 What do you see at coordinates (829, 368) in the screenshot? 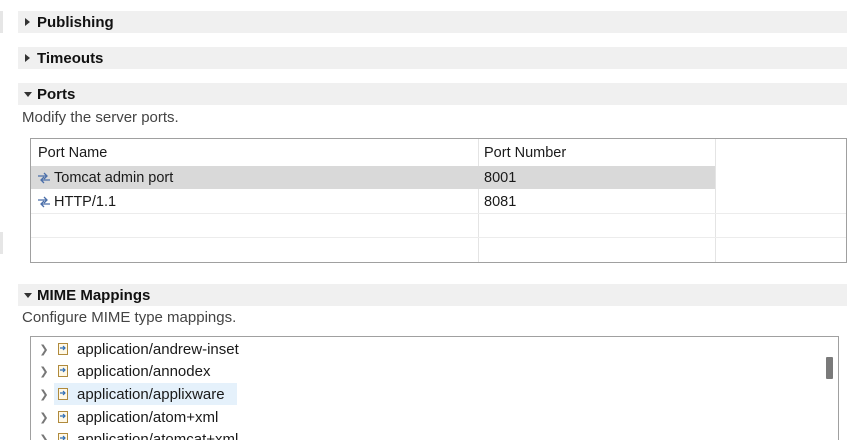
I see `vertical-scrollbar-thumb` at bounding box center [829, 368].